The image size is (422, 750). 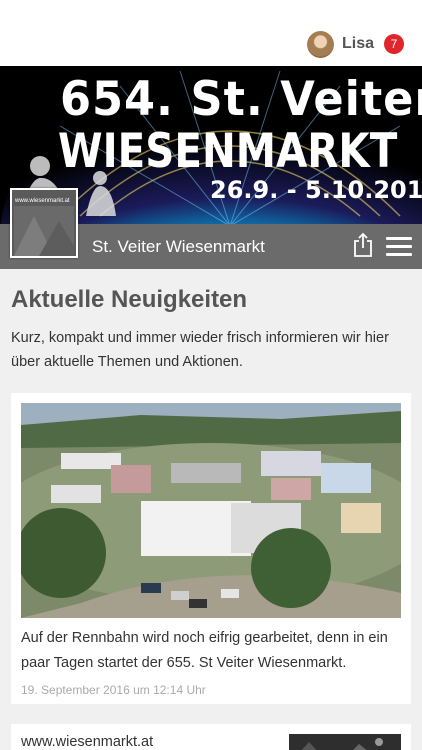 I want to click on news-card: www.wiesenmarkt.at, so click(x=211, y=737).